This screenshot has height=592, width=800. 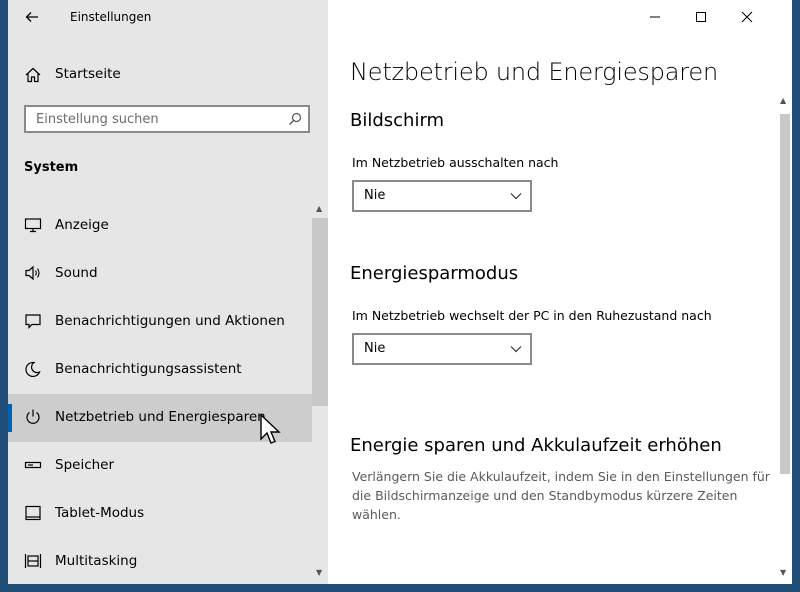 I want to click on content-scrollbar: ▲ ▼, so click(x=784, y=340).